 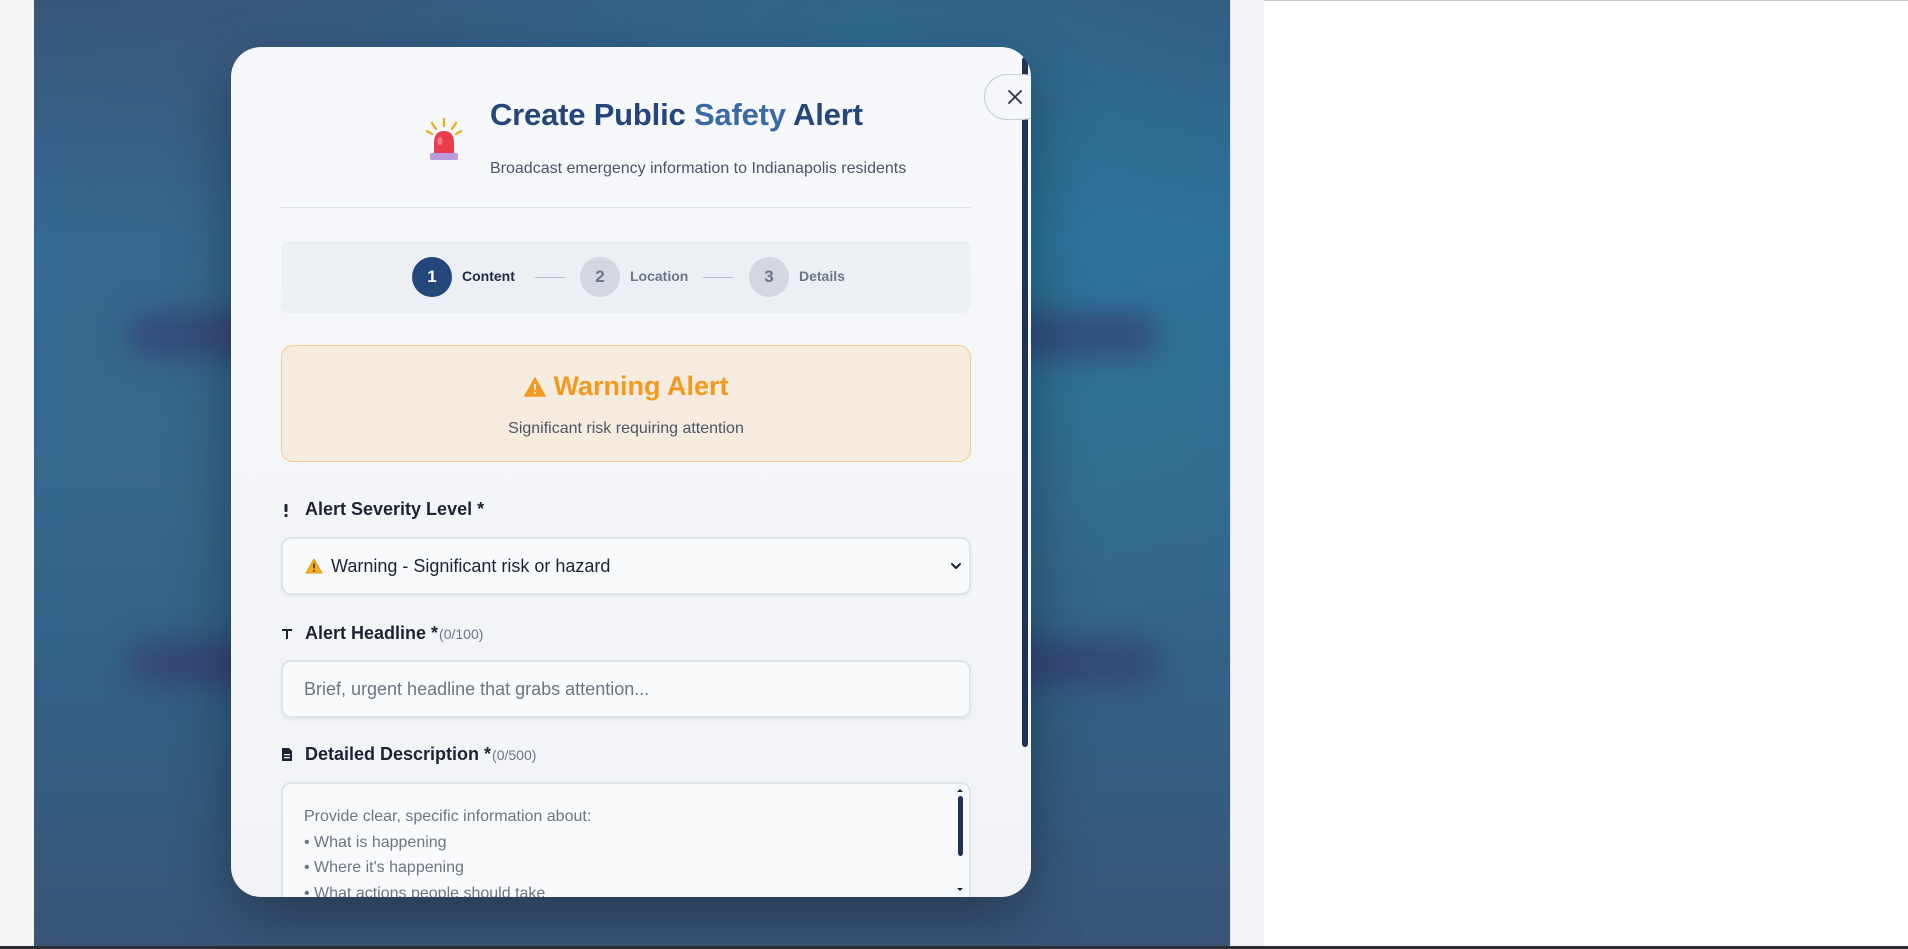 What do you see at coordinates (461, 633) in the screenshot?
I see `headline-char-count: (0/100)` at bounding box center [461, 633].